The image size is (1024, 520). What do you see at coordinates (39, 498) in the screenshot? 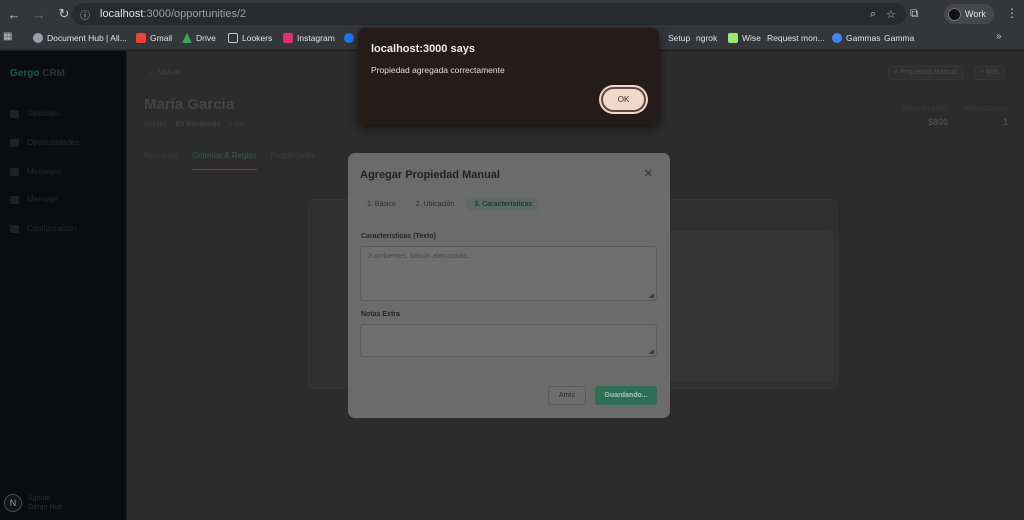
I see `user-name: Agente` at bounding box center [39, 498].